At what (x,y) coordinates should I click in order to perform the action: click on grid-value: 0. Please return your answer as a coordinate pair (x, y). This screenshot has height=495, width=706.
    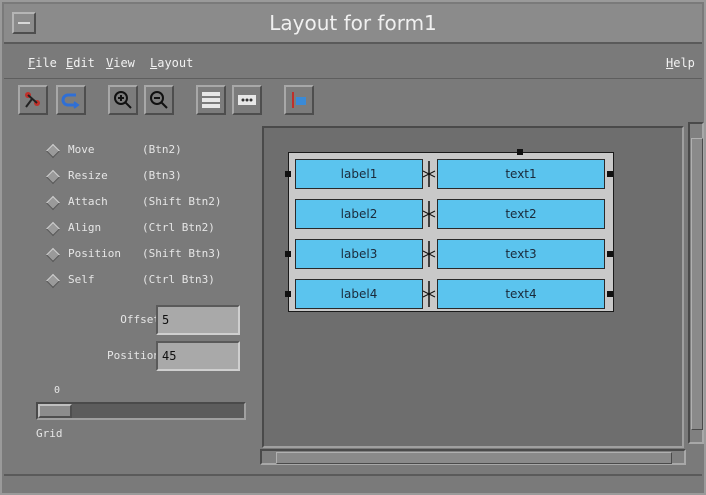
    Looking at the image, I should click on (57, 390).